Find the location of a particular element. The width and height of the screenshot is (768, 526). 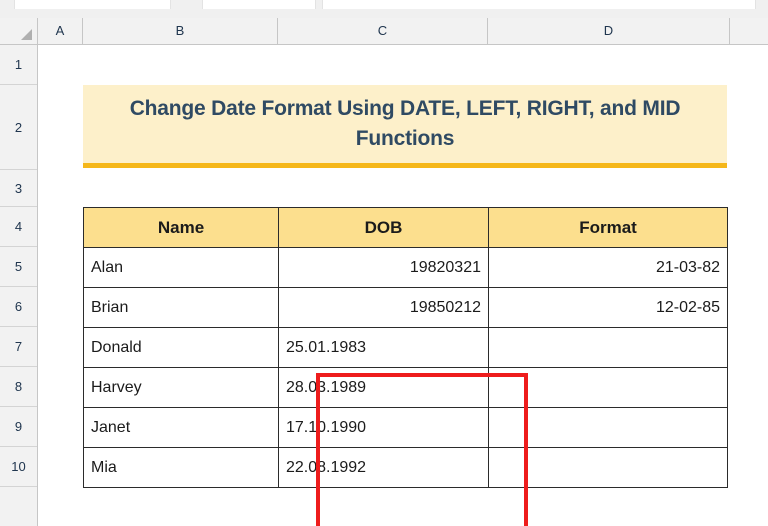

table-row: Alan 19820321 21-03-82 is located at coordinates (405, 267).